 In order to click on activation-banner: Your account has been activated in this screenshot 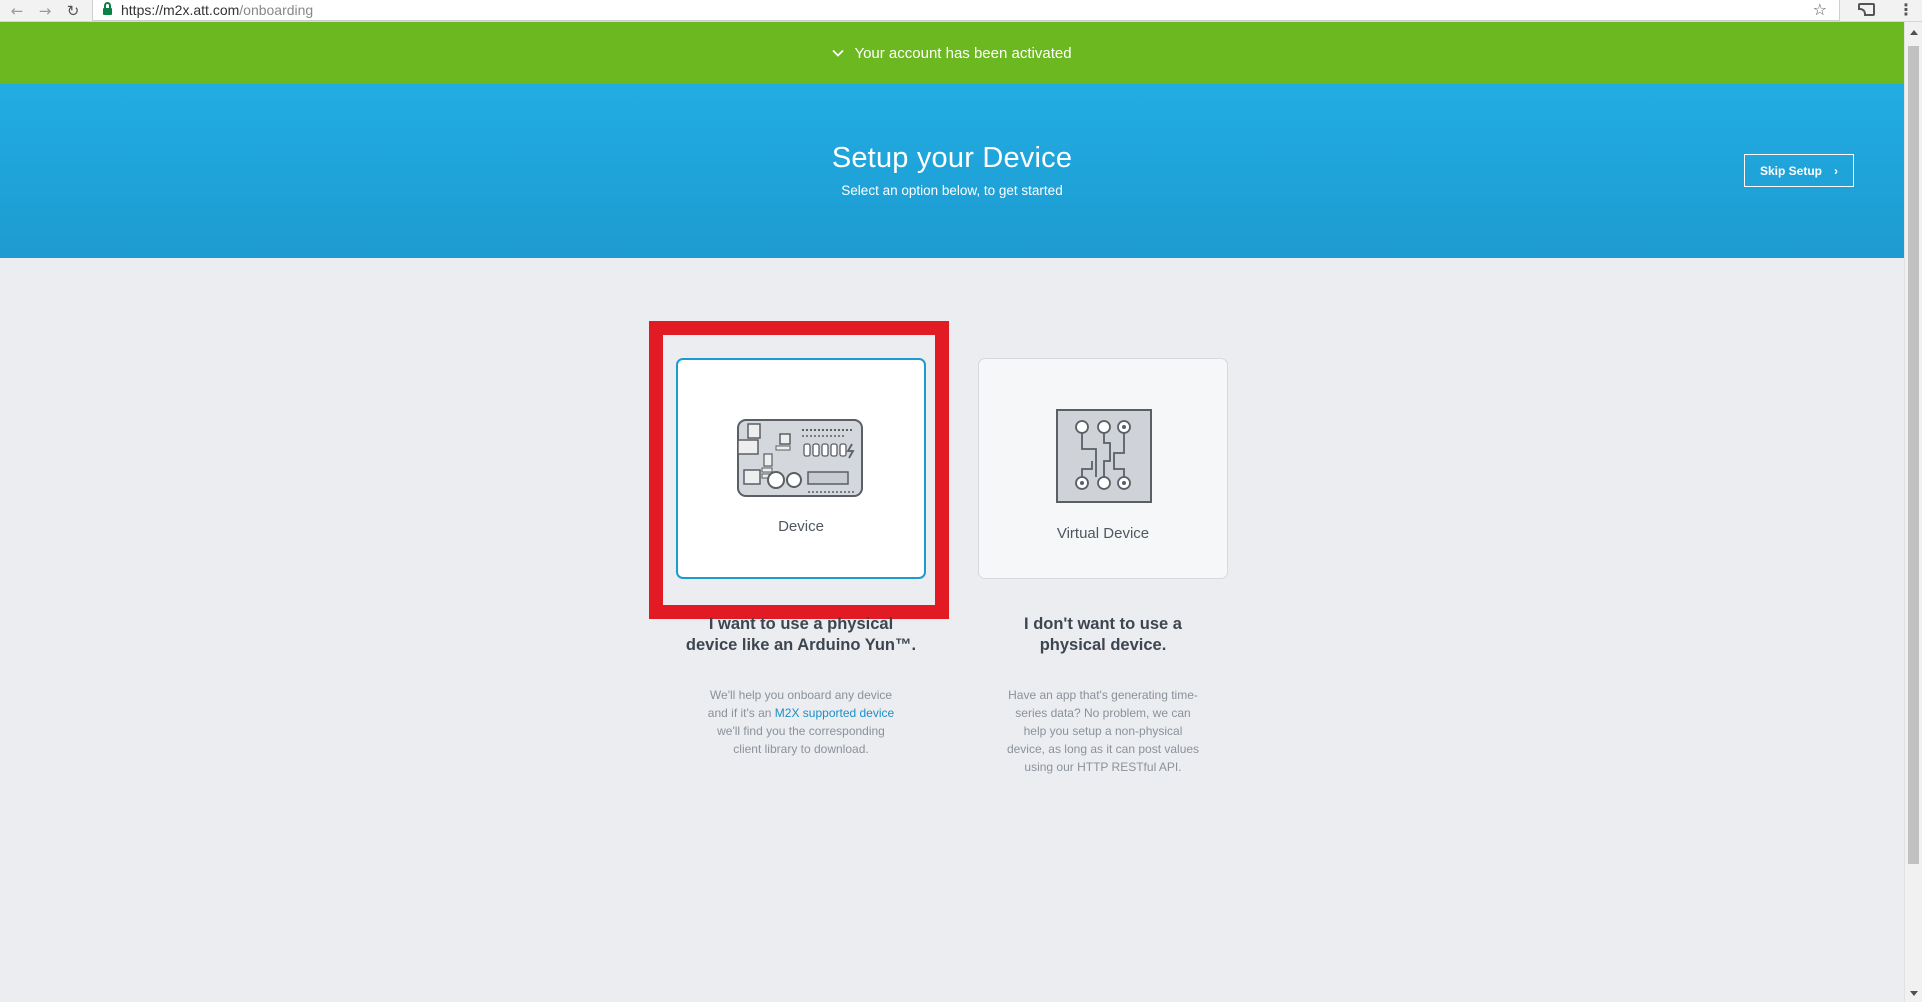, I will do `click(952, 53)`.